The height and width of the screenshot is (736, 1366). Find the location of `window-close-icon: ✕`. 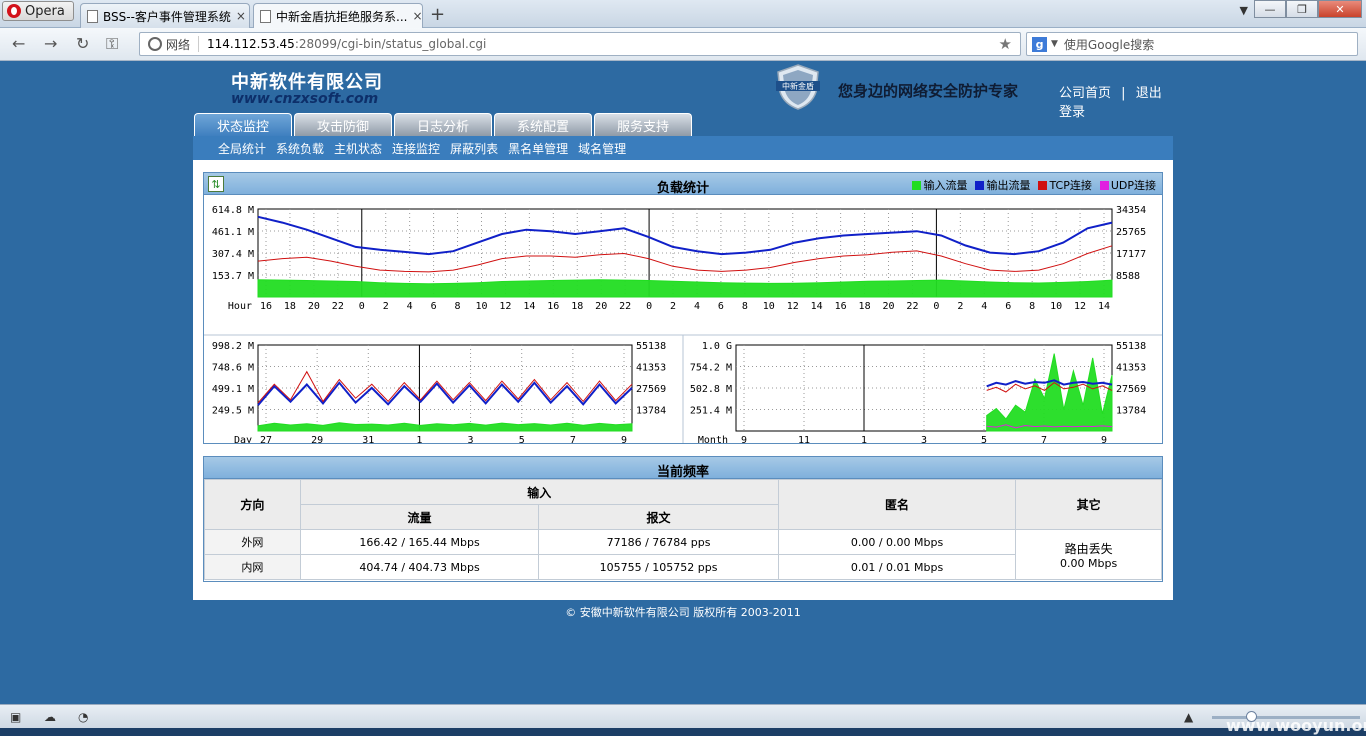

window-close-icon: ✕ is located at coordinates (1340, 9).